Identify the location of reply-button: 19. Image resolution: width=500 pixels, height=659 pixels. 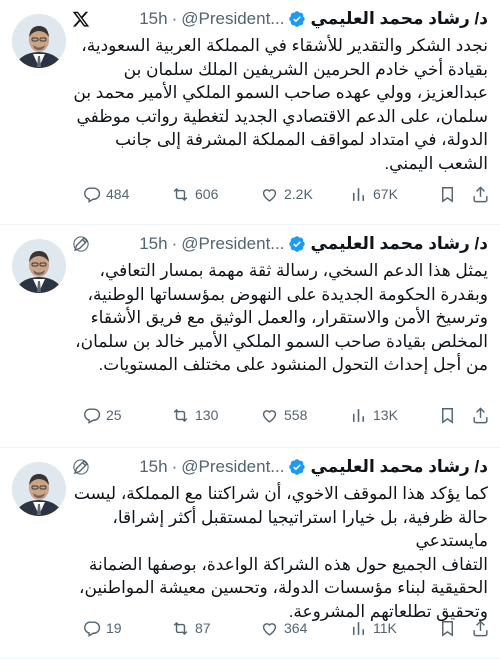
(112, 628).